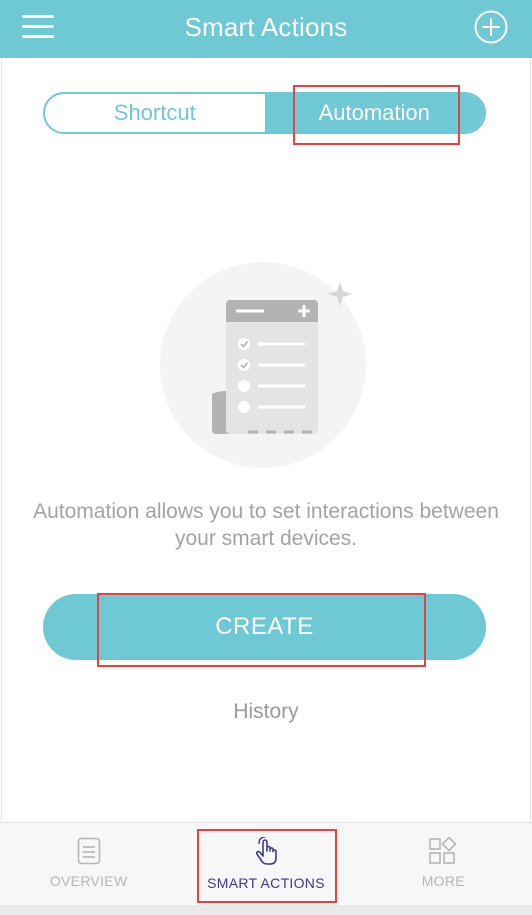 The height and width of the screenshot is (915, 532). What do you see at coordinates (374, 113) in the screenshot?
I see `tab-automation: Automation` at bounding box center [374, 113].